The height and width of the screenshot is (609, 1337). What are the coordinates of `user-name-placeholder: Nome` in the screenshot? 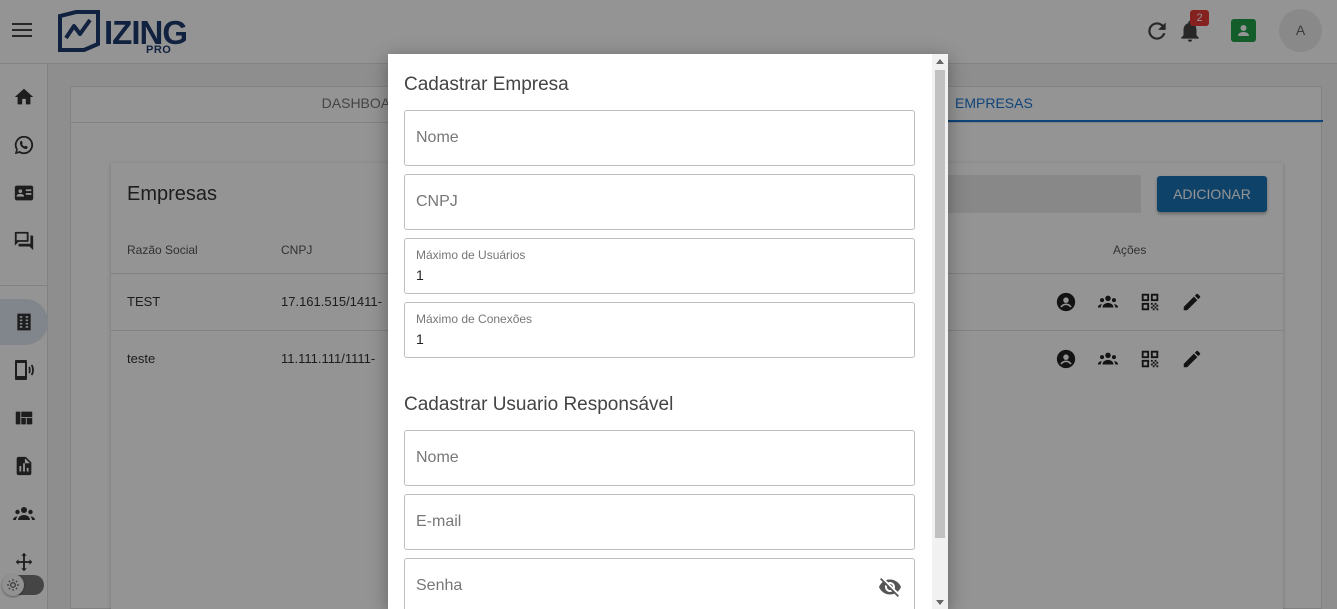 It's located at (437, 457).